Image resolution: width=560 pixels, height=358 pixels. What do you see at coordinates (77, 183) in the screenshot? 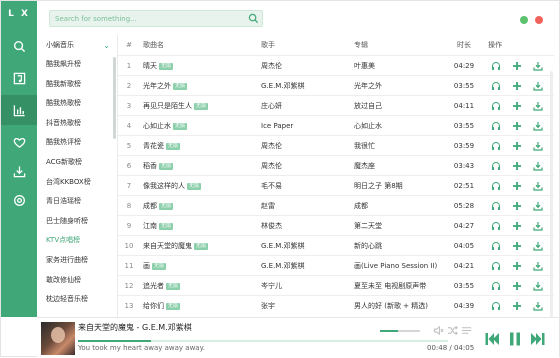
I see `leaderboard-item: 台湾KKBOX榜` at bounding box center [77, 183].